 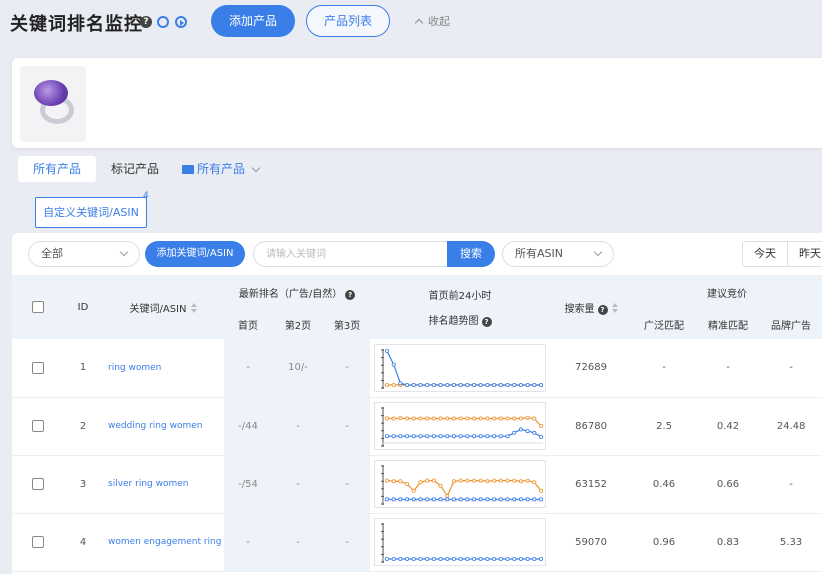 I want to click on asin-select: 所有ASIN, so click(x=558, y=254).